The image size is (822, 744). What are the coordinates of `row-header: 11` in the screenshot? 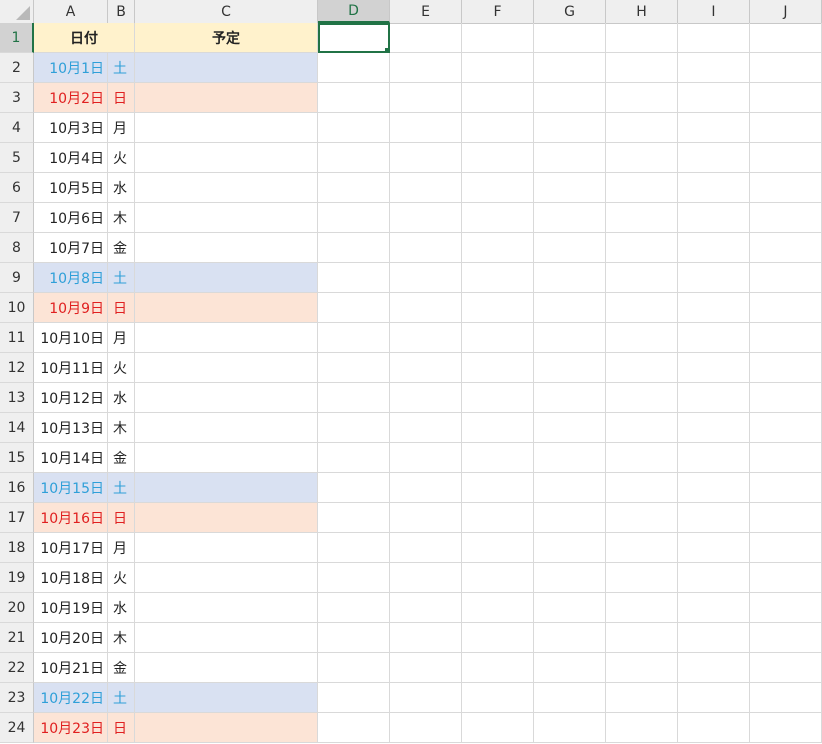 It's located at (17, 338).